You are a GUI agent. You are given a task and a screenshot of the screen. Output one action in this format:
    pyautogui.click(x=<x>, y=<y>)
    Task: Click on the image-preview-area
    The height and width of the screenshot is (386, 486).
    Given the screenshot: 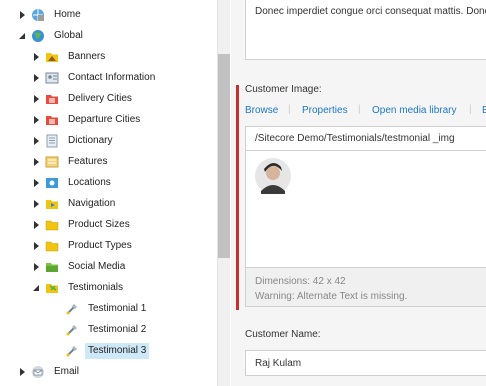 What is the action you would take?
    pyautogui.click(x=365, y=209)
    